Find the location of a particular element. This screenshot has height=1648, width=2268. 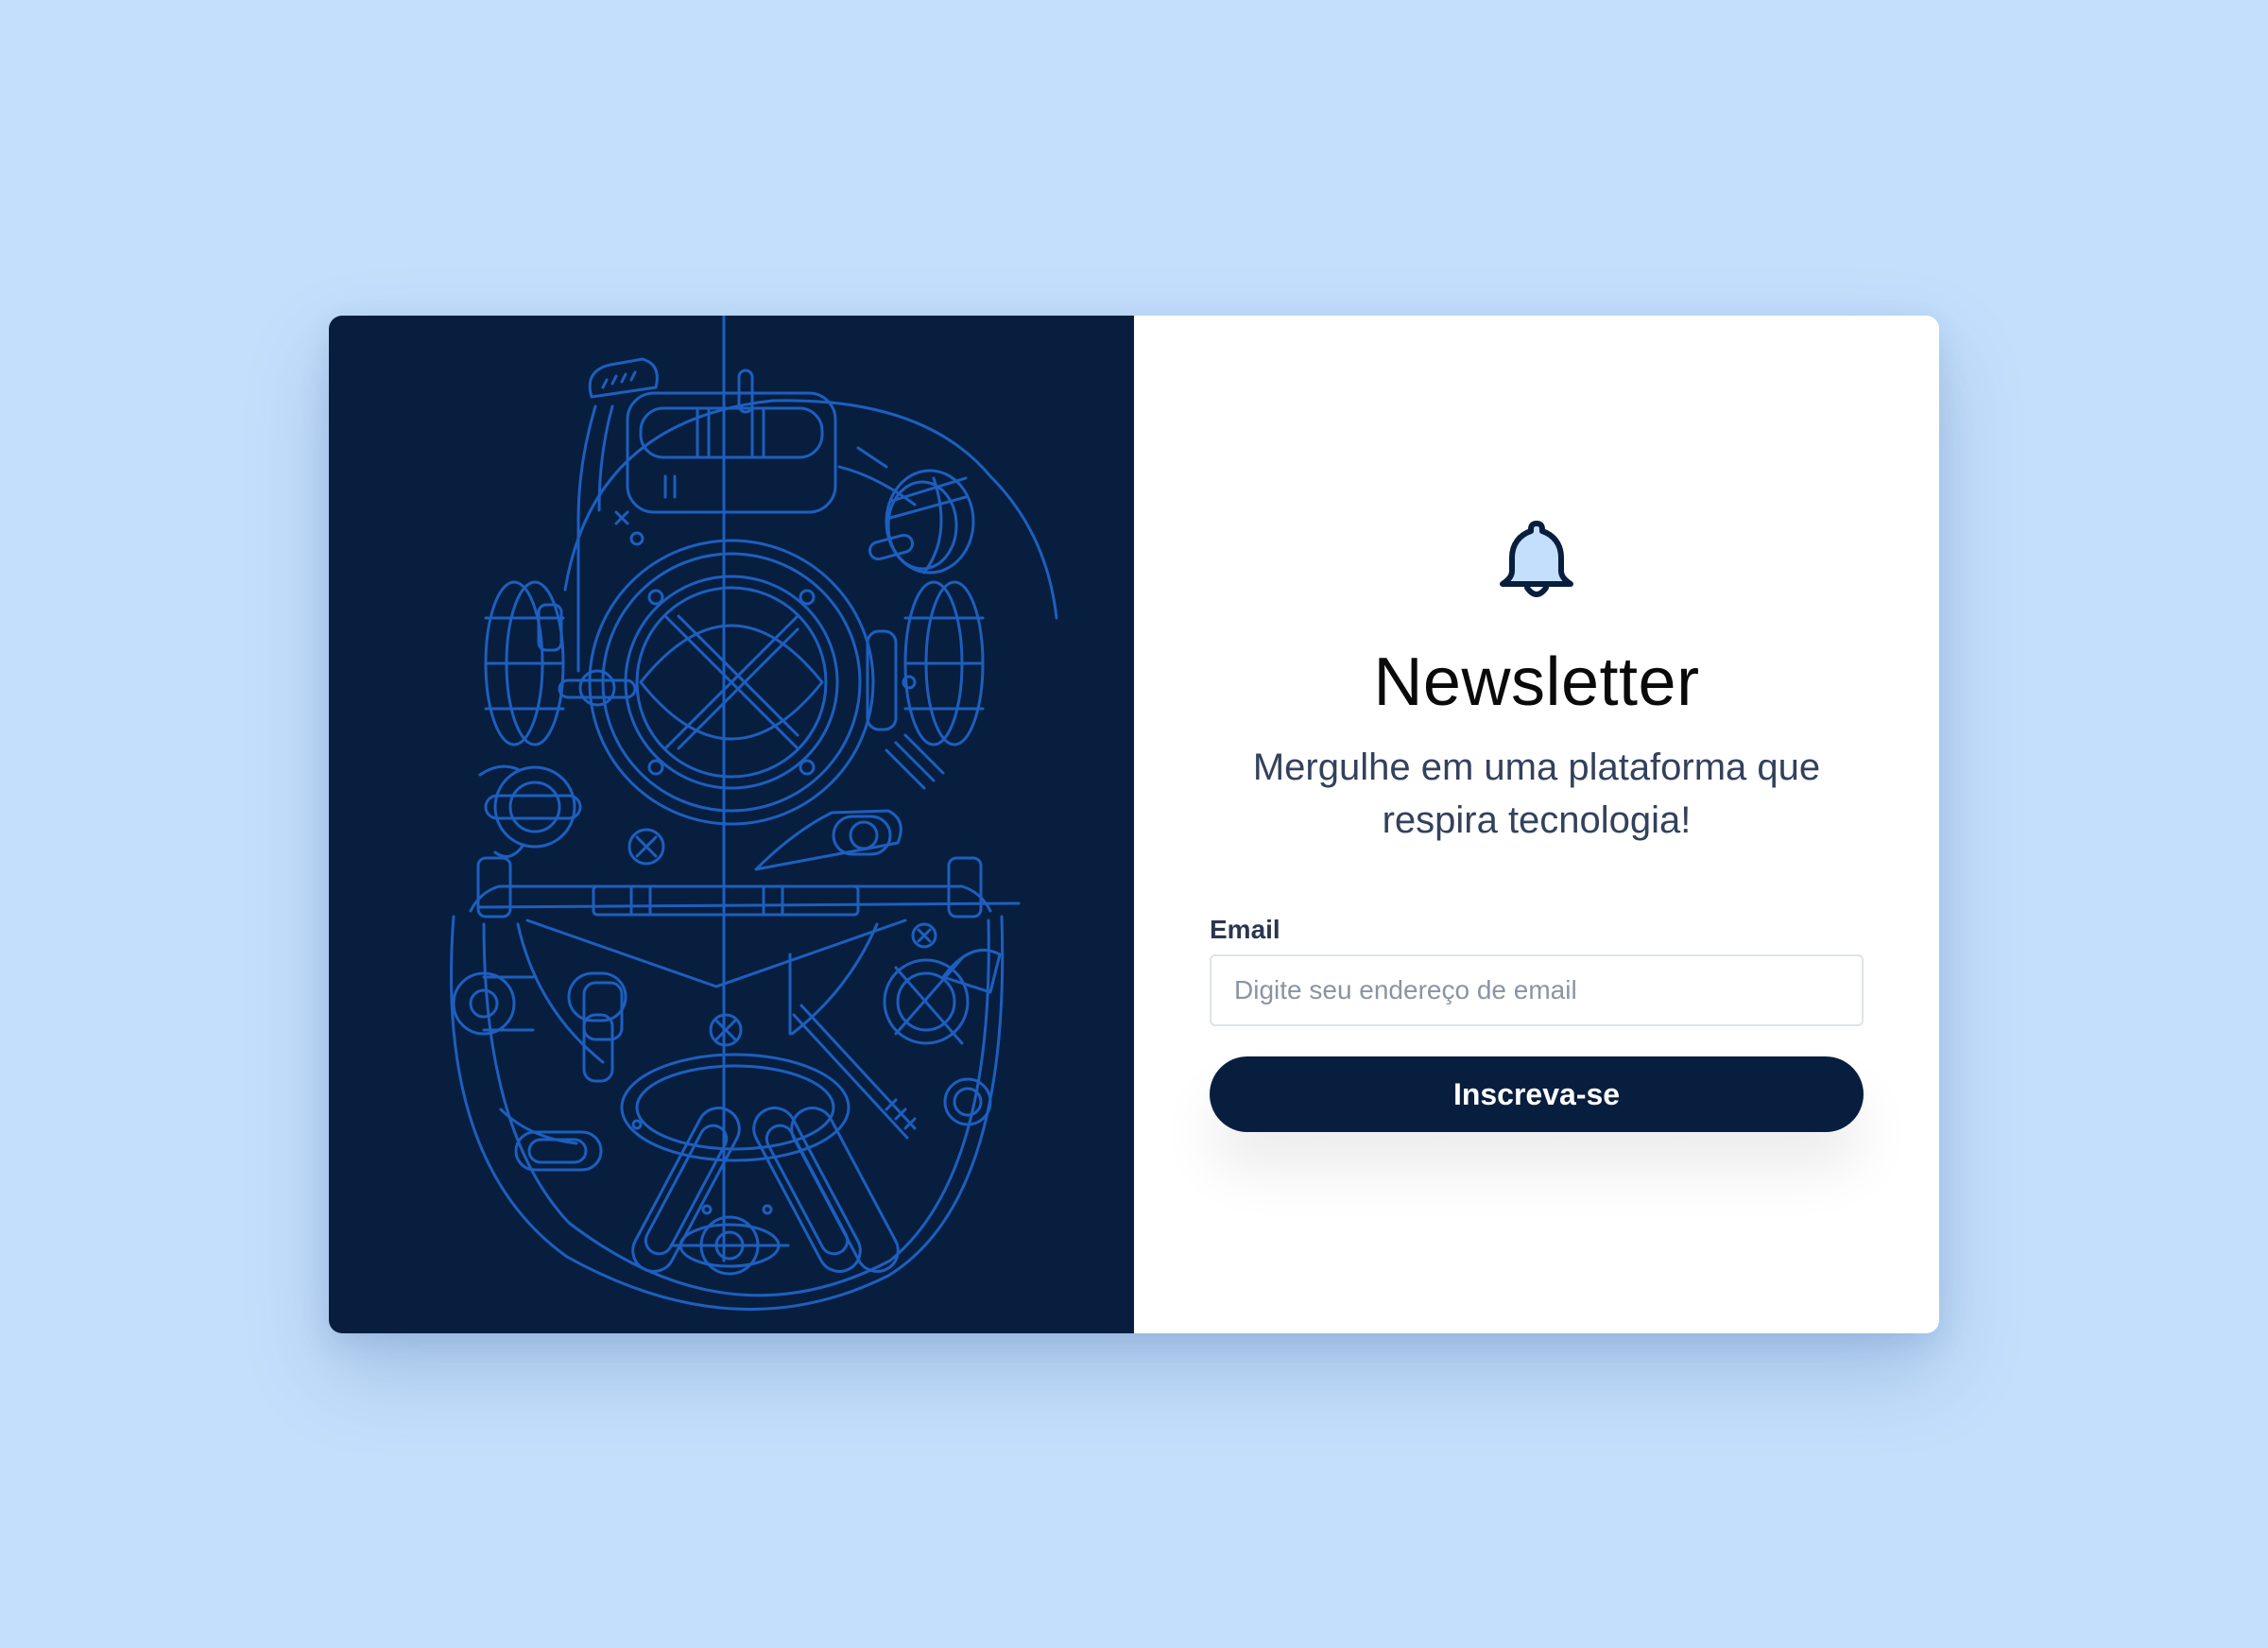

bell-icon is located at coordinates (1536, 559).